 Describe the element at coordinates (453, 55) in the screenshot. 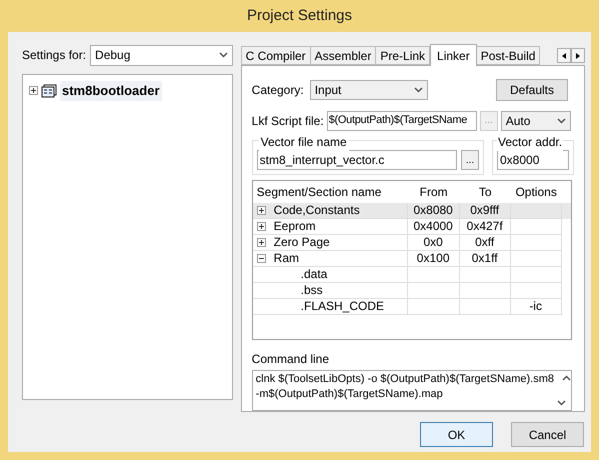

I see `tab: Linker` at that location.